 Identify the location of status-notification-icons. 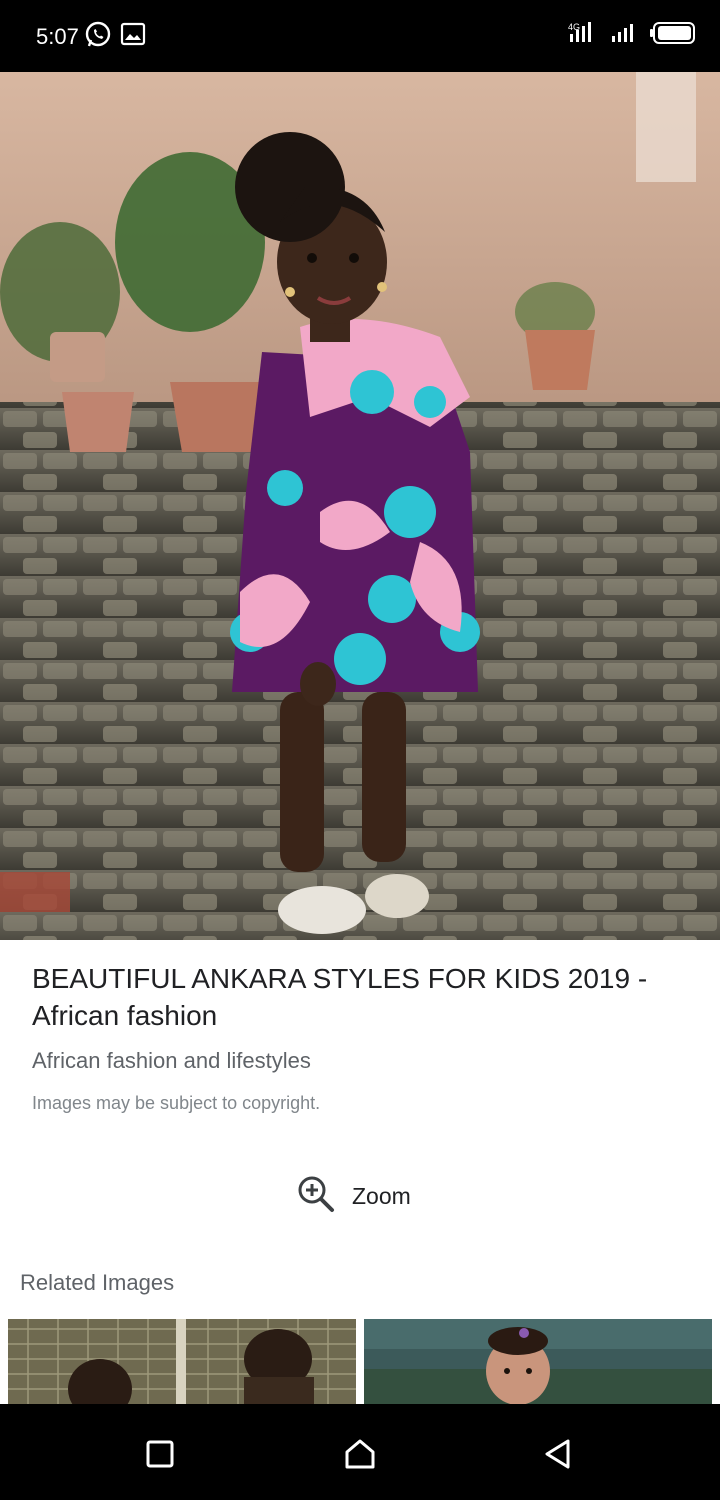
(115, 37).